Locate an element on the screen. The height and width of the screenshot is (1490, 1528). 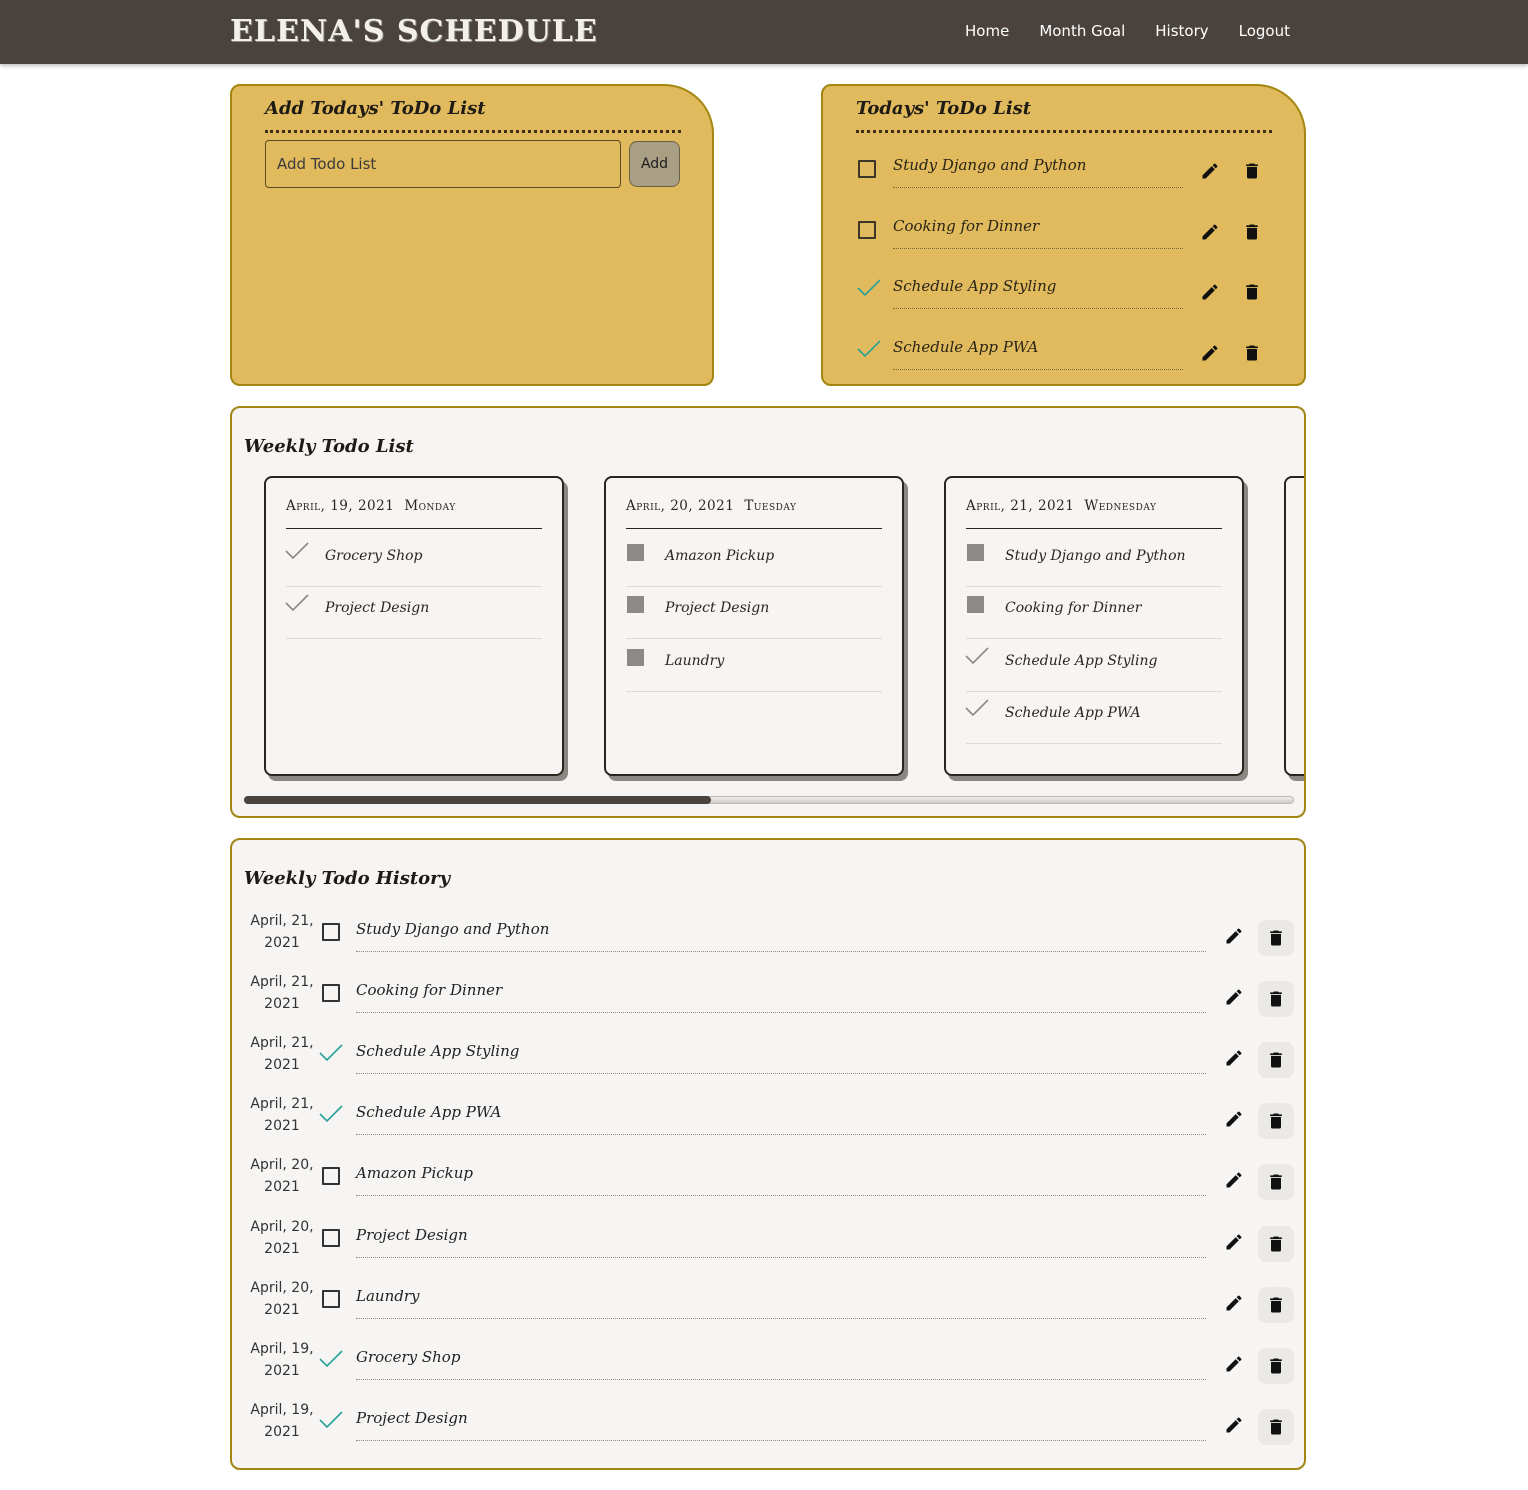
add-todo-button: Add is located at coordinates (654, 164).